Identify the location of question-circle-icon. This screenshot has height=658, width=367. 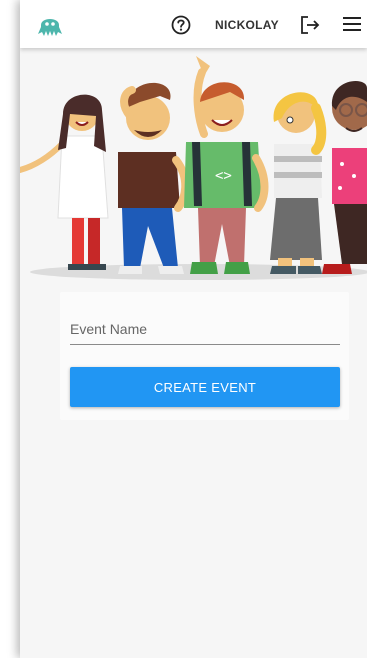
(181, 25).